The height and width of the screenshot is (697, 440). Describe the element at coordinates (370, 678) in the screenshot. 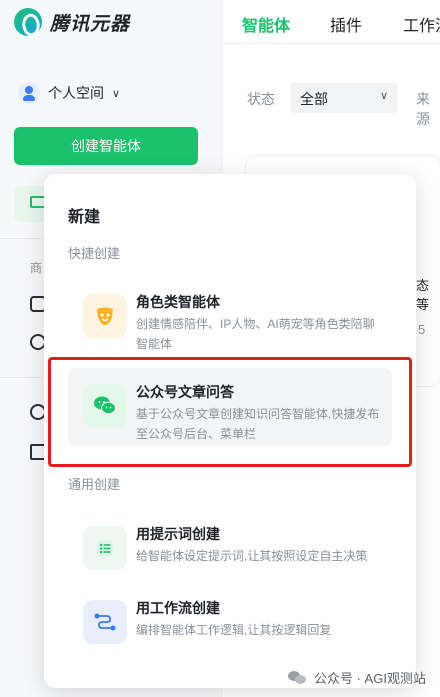

I see `watermark-text: 公众号 · AGI观测站` at that location.